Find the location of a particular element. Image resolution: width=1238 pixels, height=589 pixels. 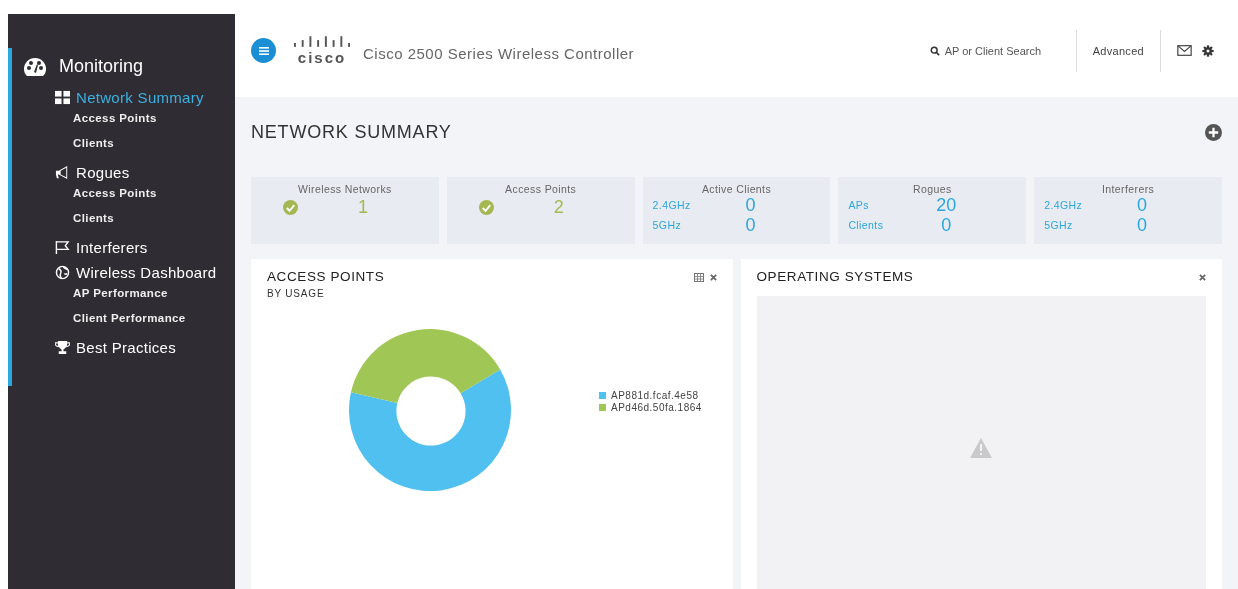

nav-item: Network Summary is located at coordinates (140, 97).